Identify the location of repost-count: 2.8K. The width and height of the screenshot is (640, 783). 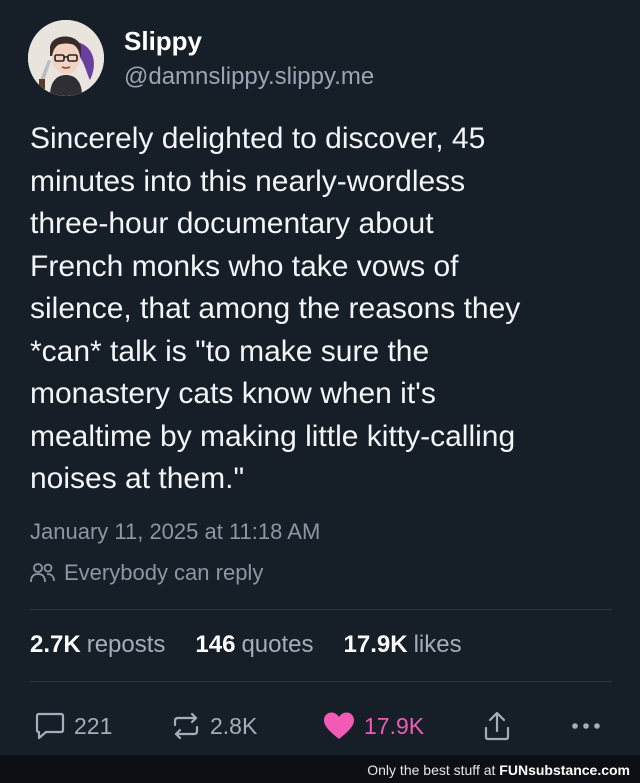
(234, 725).